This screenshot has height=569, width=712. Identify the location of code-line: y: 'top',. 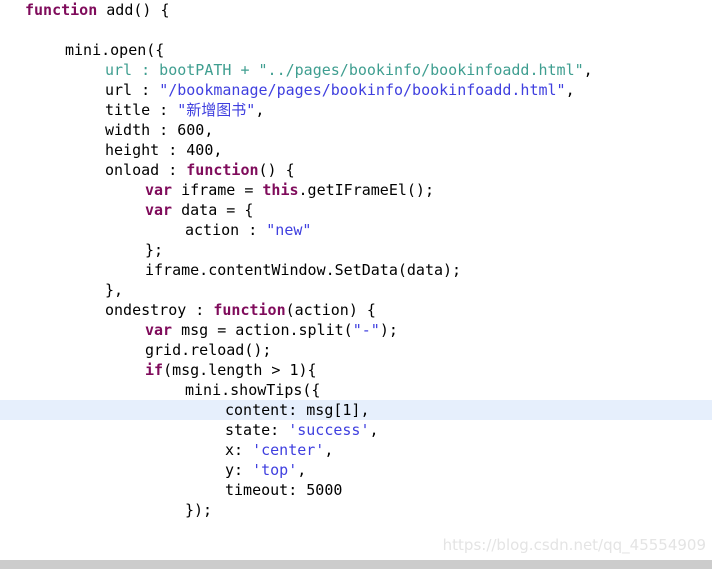
(356, 470).